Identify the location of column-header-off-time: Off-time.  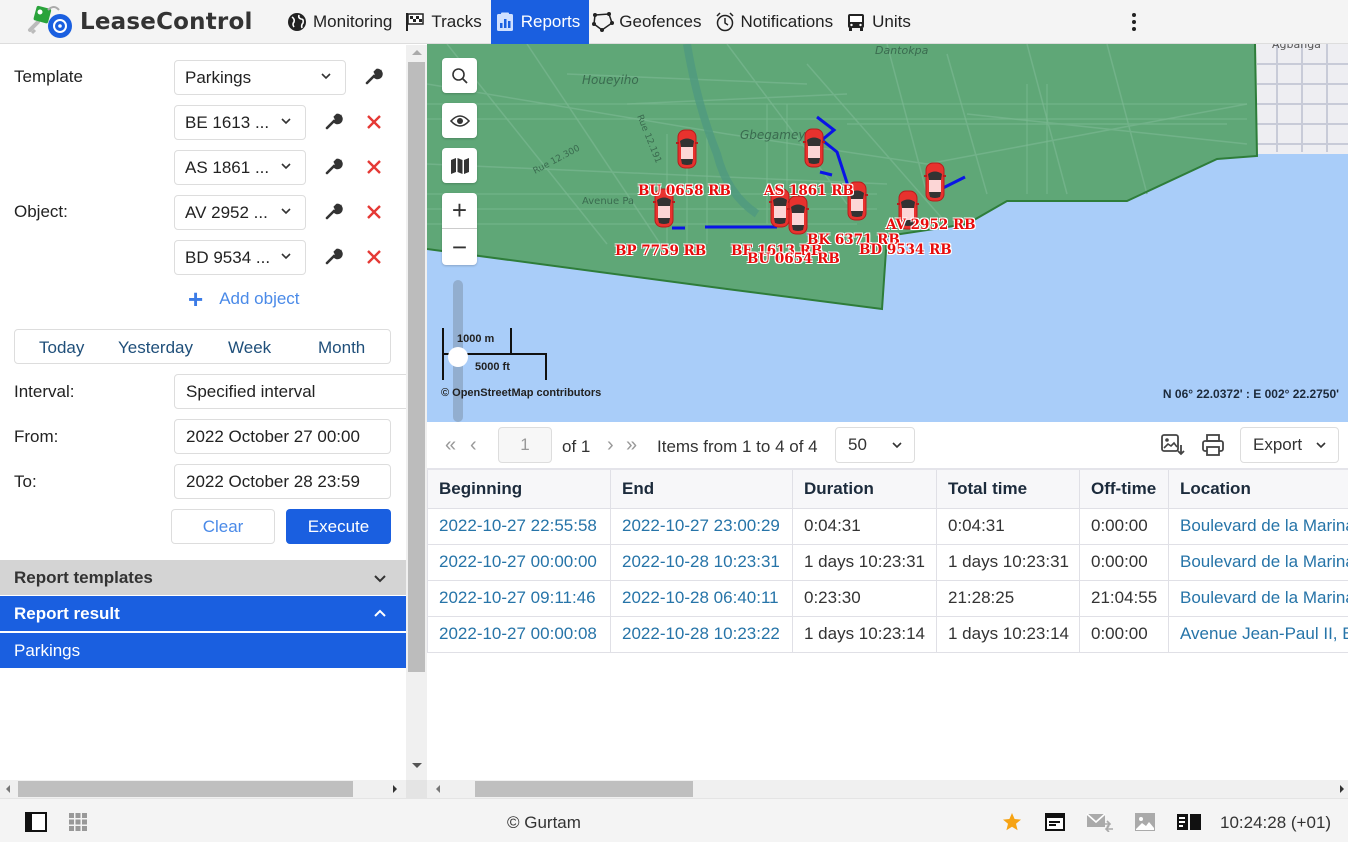
(1124, 488).